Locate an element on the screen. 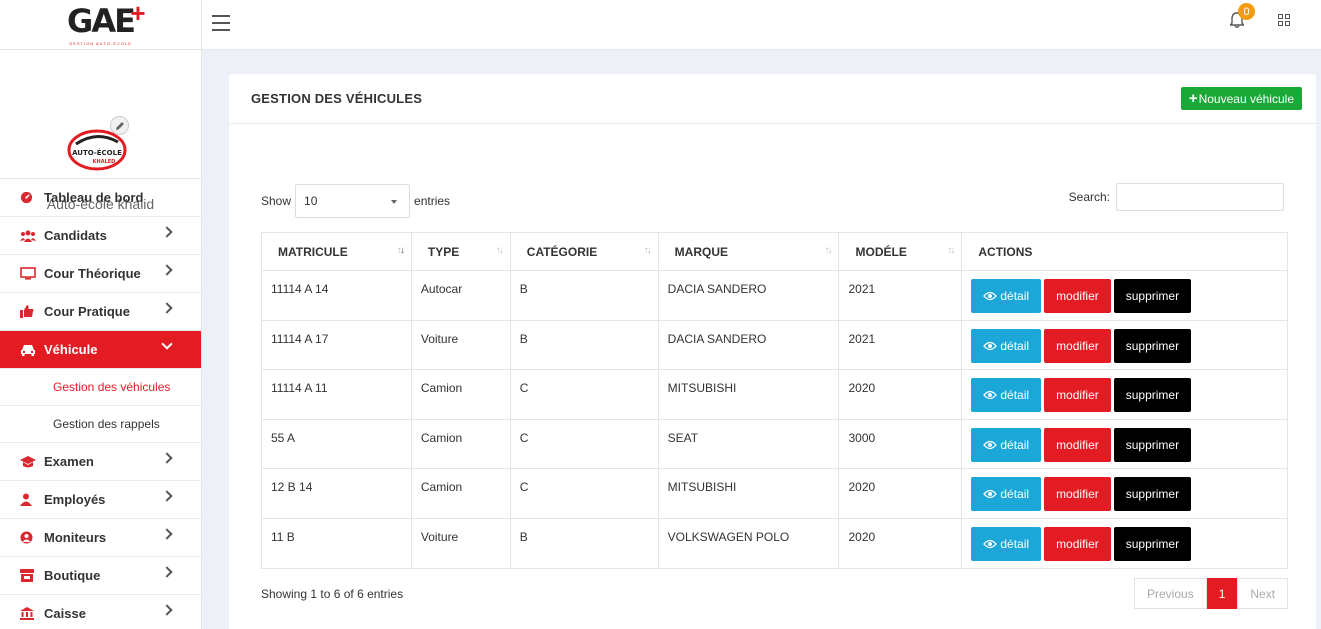 The image size is (1321, 629). column-header-matricule: MATRICULE ↑↓ is located at coordinates (336, 251).